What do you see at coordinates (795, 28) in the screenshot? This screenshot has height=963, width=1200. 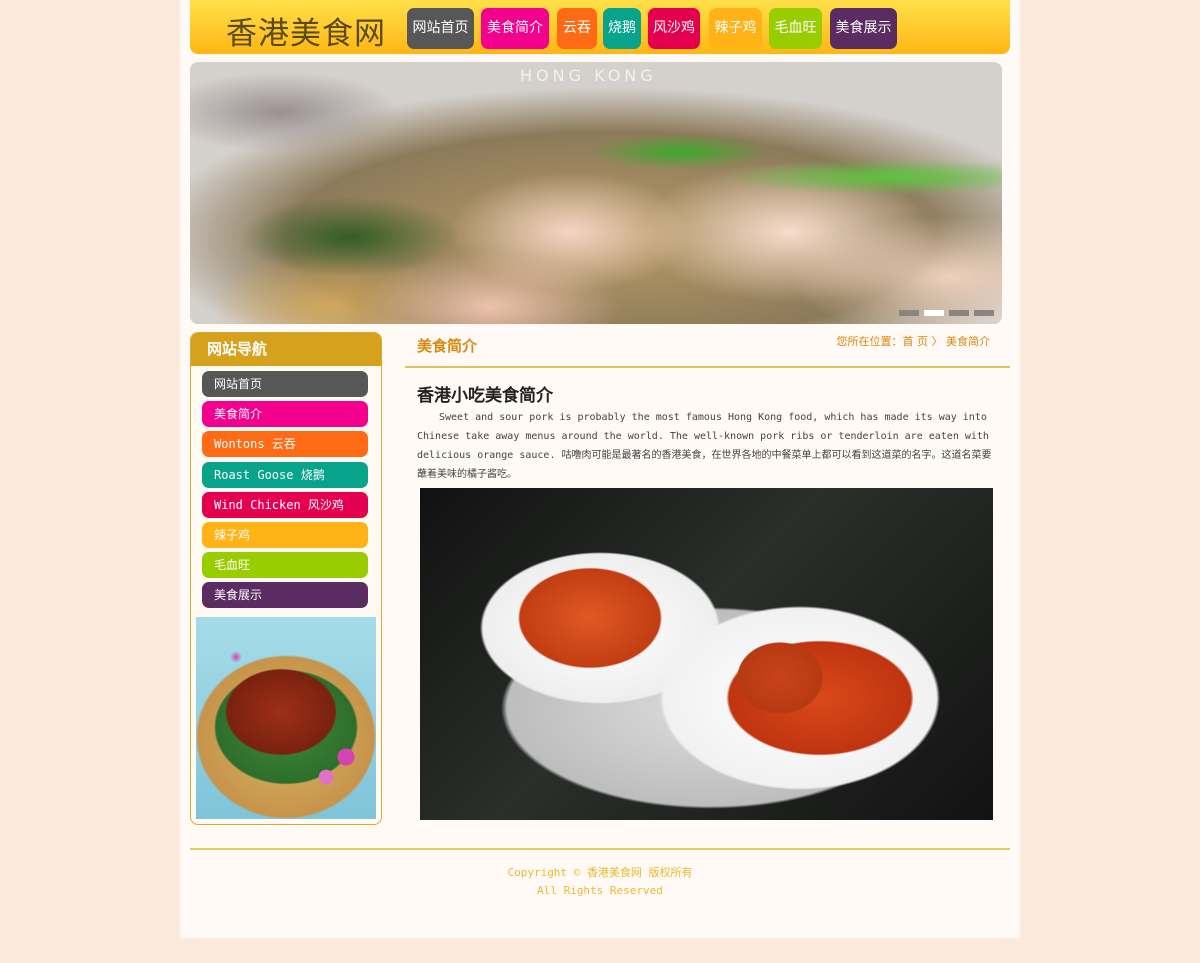 I see `topnav-item: 毛血旺` at bounding box center [795, 28].